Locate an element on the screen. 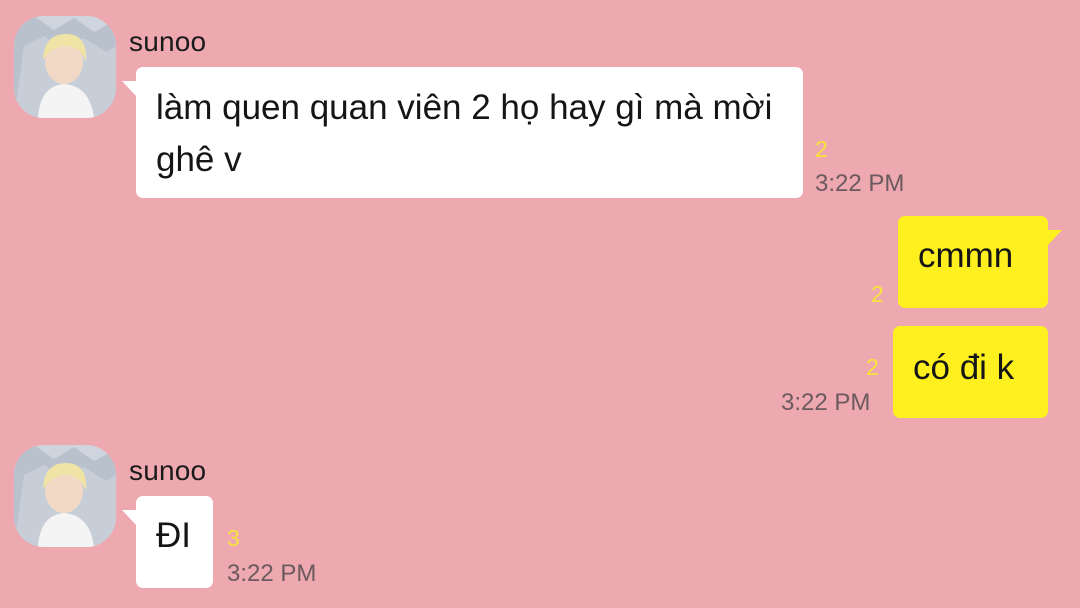  message-text: có đi k is located at coordinates (964, 367).